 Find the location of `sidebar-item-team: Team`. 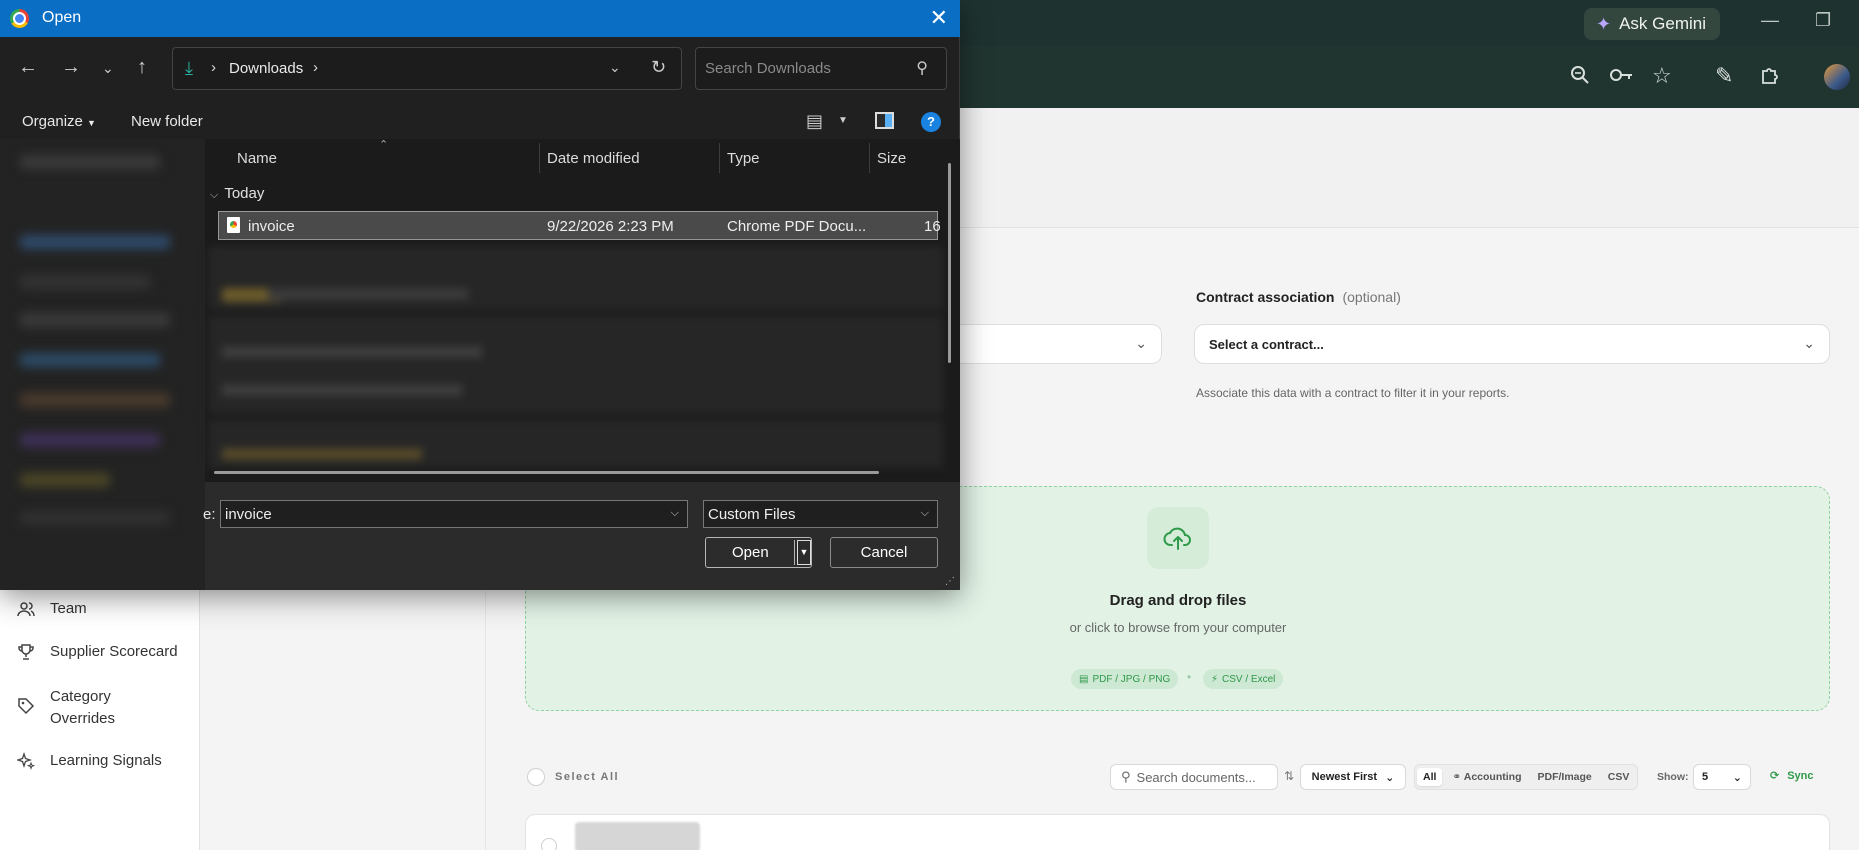

sidebar-item-team: Team is located at coordinates (51, 611).